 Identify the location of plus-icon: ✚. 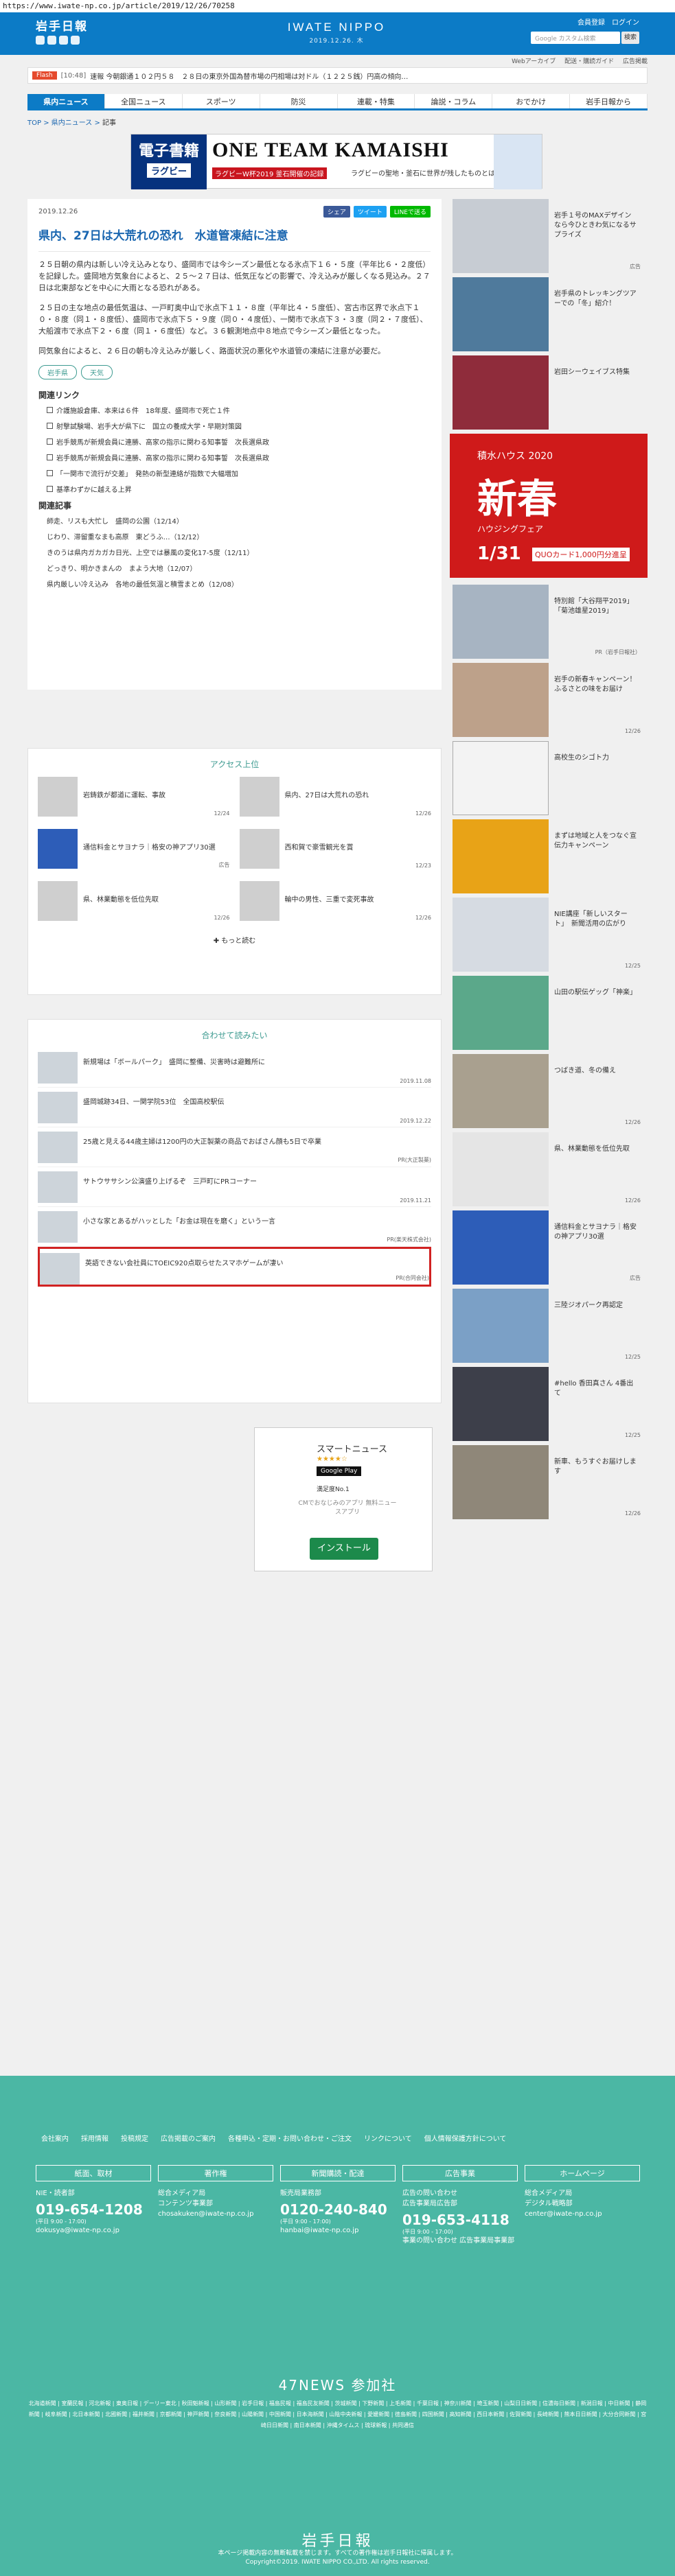
(217, 941).